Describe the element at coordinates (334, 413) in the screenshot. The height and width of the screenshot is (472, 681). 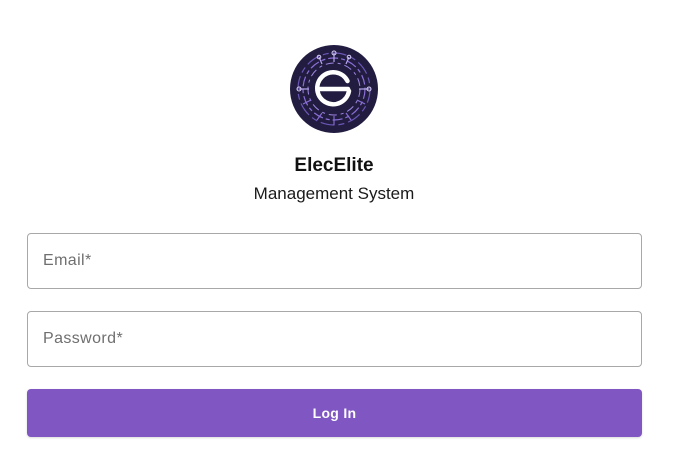
I see `login-button: Log In` at that location.